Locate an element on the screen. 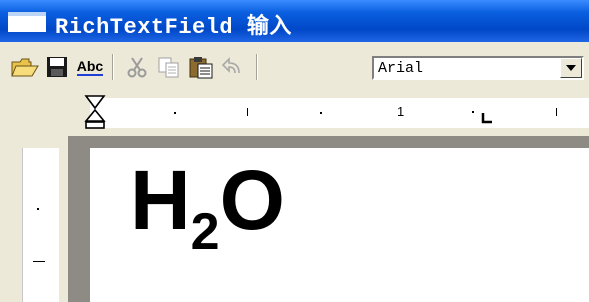 The height and width of the screenshot is (302, 589). indent-marker-icon is located at coordinates (95, 112).